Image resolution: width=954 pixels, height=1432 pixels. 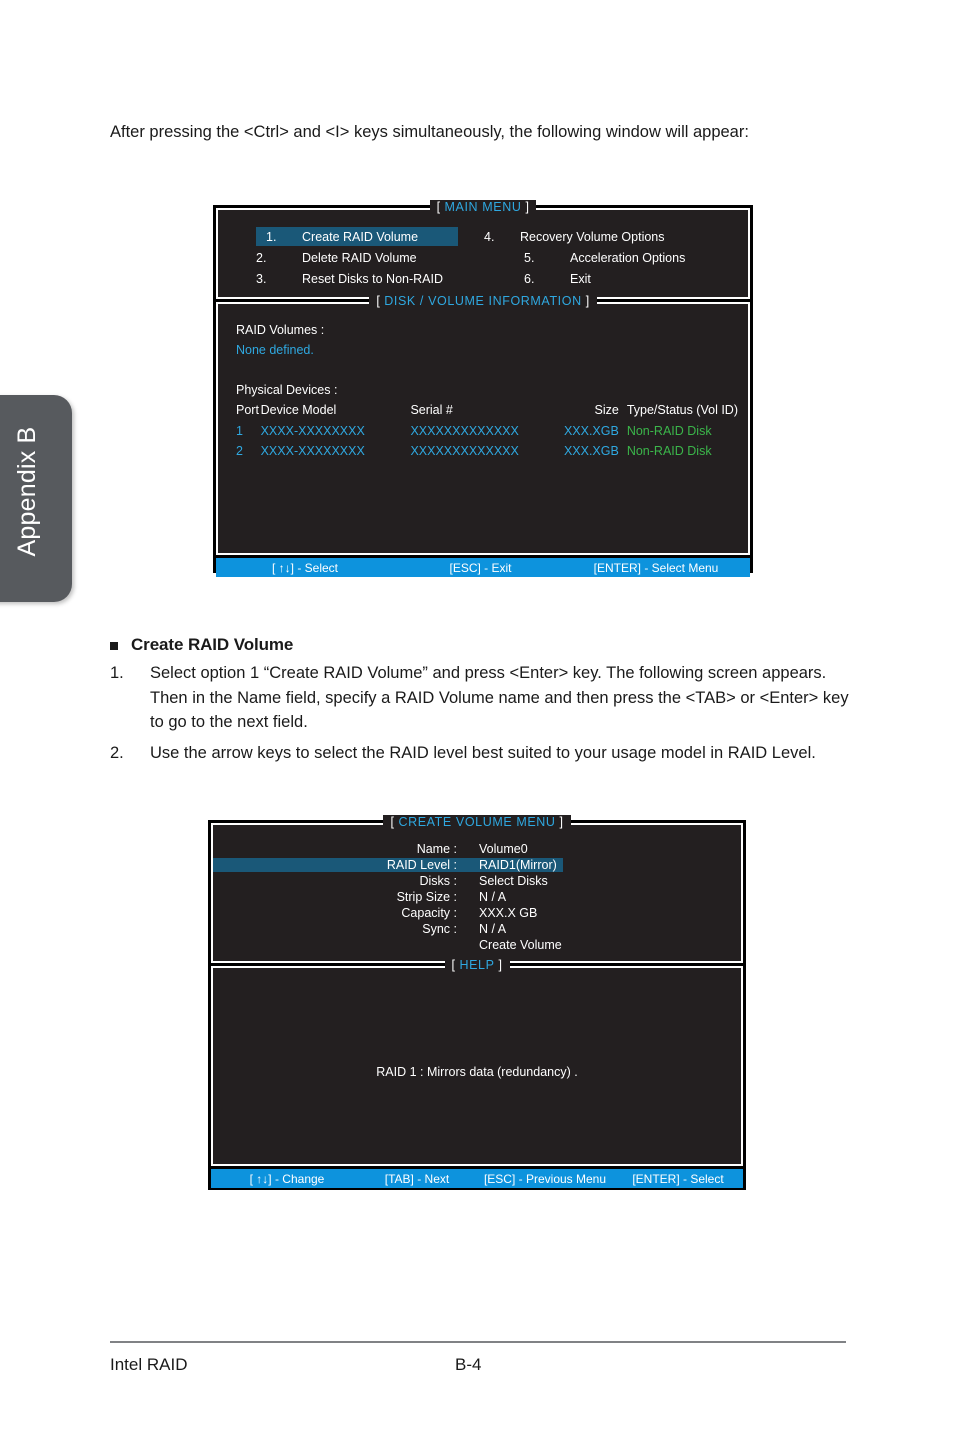 I want to click on appendix-tab: Appendix B, so click(x=36, y=498).